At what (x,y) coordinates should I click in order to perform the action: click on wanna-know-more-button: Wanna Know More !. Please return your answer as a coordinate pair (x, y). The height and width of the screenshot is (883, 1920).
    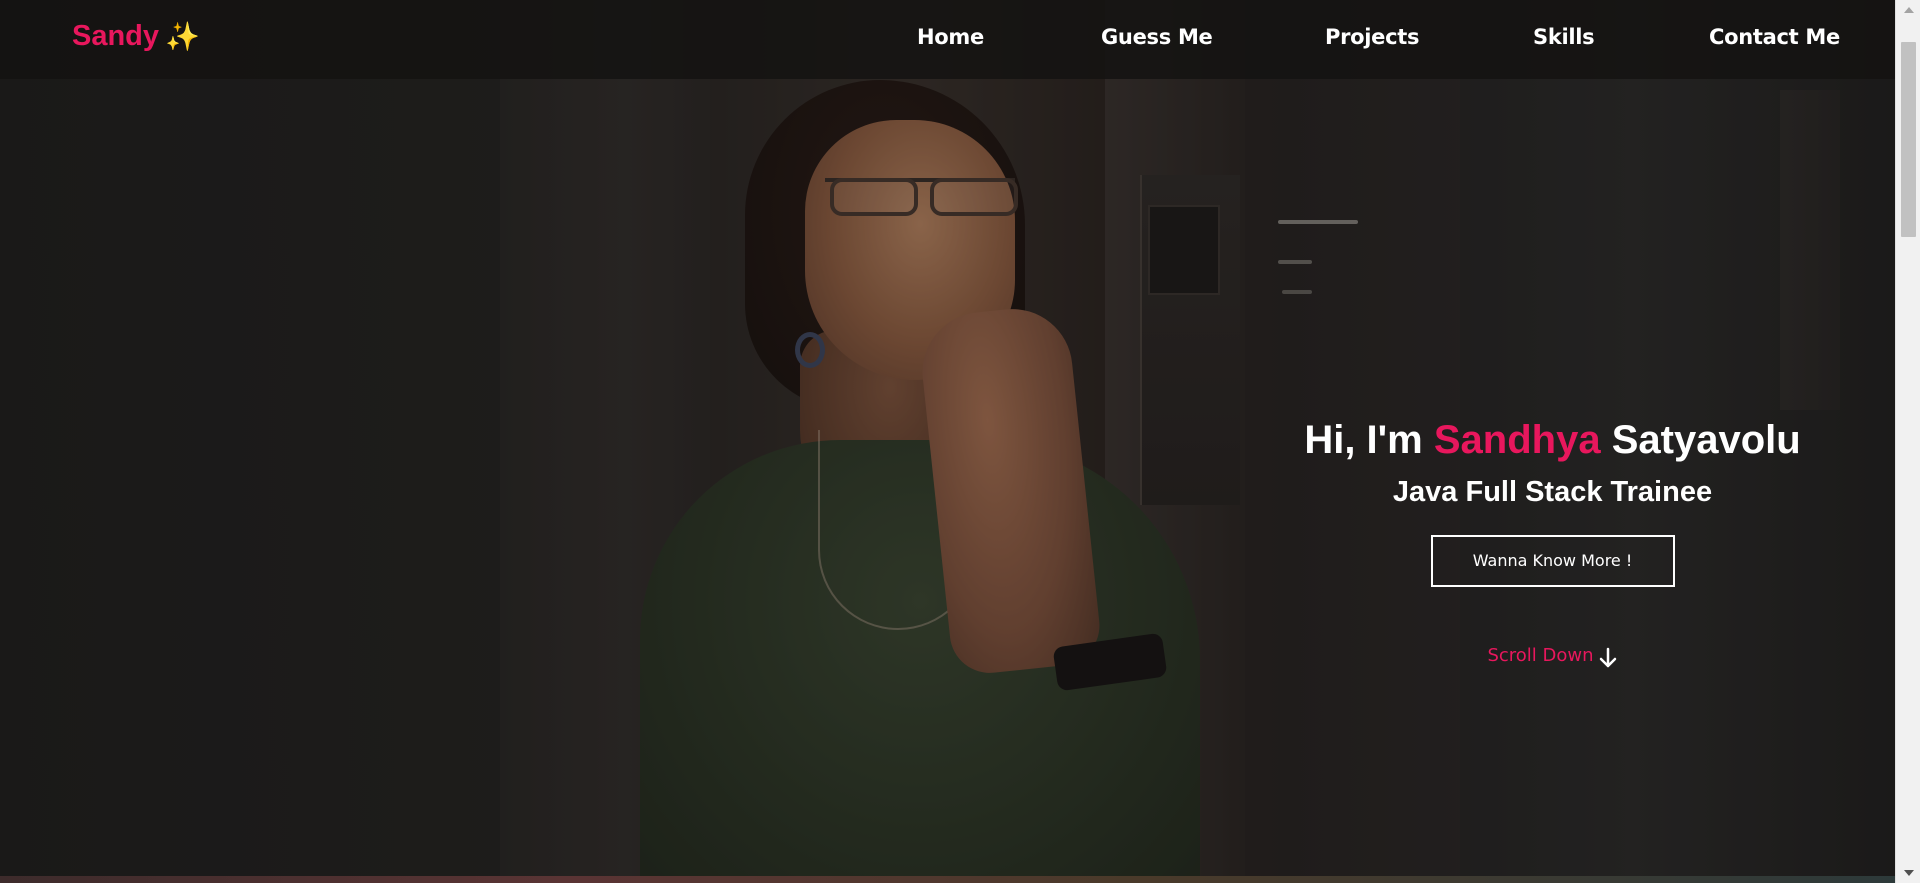
    Looking at the image, I should click on (1552, 561).